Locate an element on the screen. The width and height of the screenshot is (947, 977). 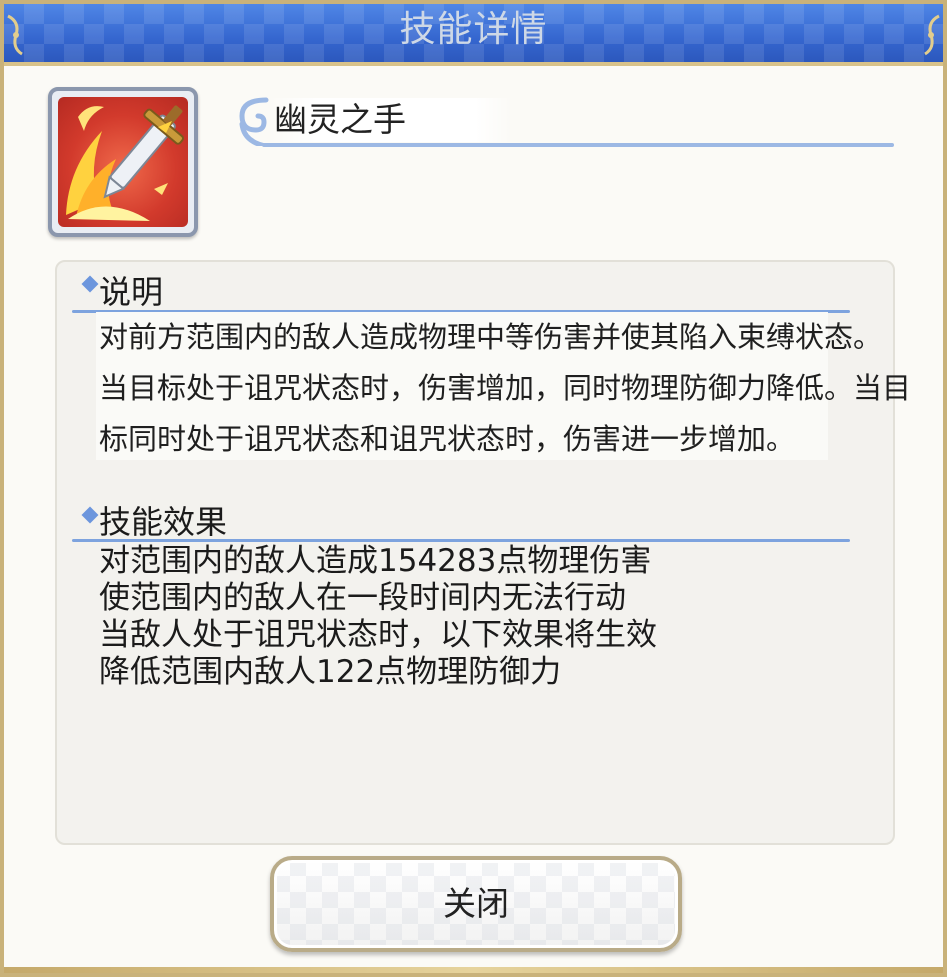
effect-item: 当敌人处于诅咒状态时，以下效果将生效 is located at coordinates (378, 635).